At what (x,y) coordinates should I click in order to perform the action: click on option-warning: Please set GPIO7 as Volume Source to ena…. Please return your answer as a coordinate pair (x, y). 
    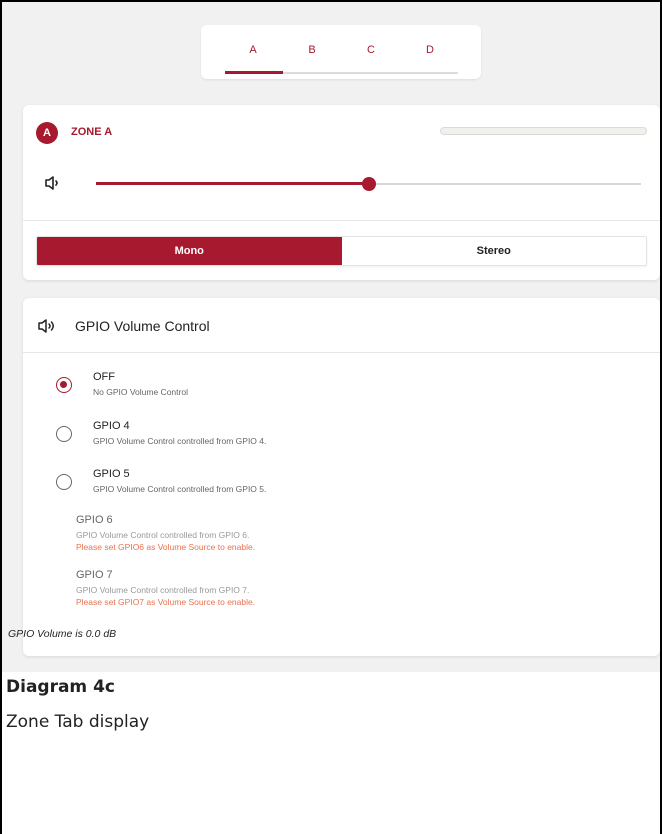
    Looking at the image, I should click on (166, 602).